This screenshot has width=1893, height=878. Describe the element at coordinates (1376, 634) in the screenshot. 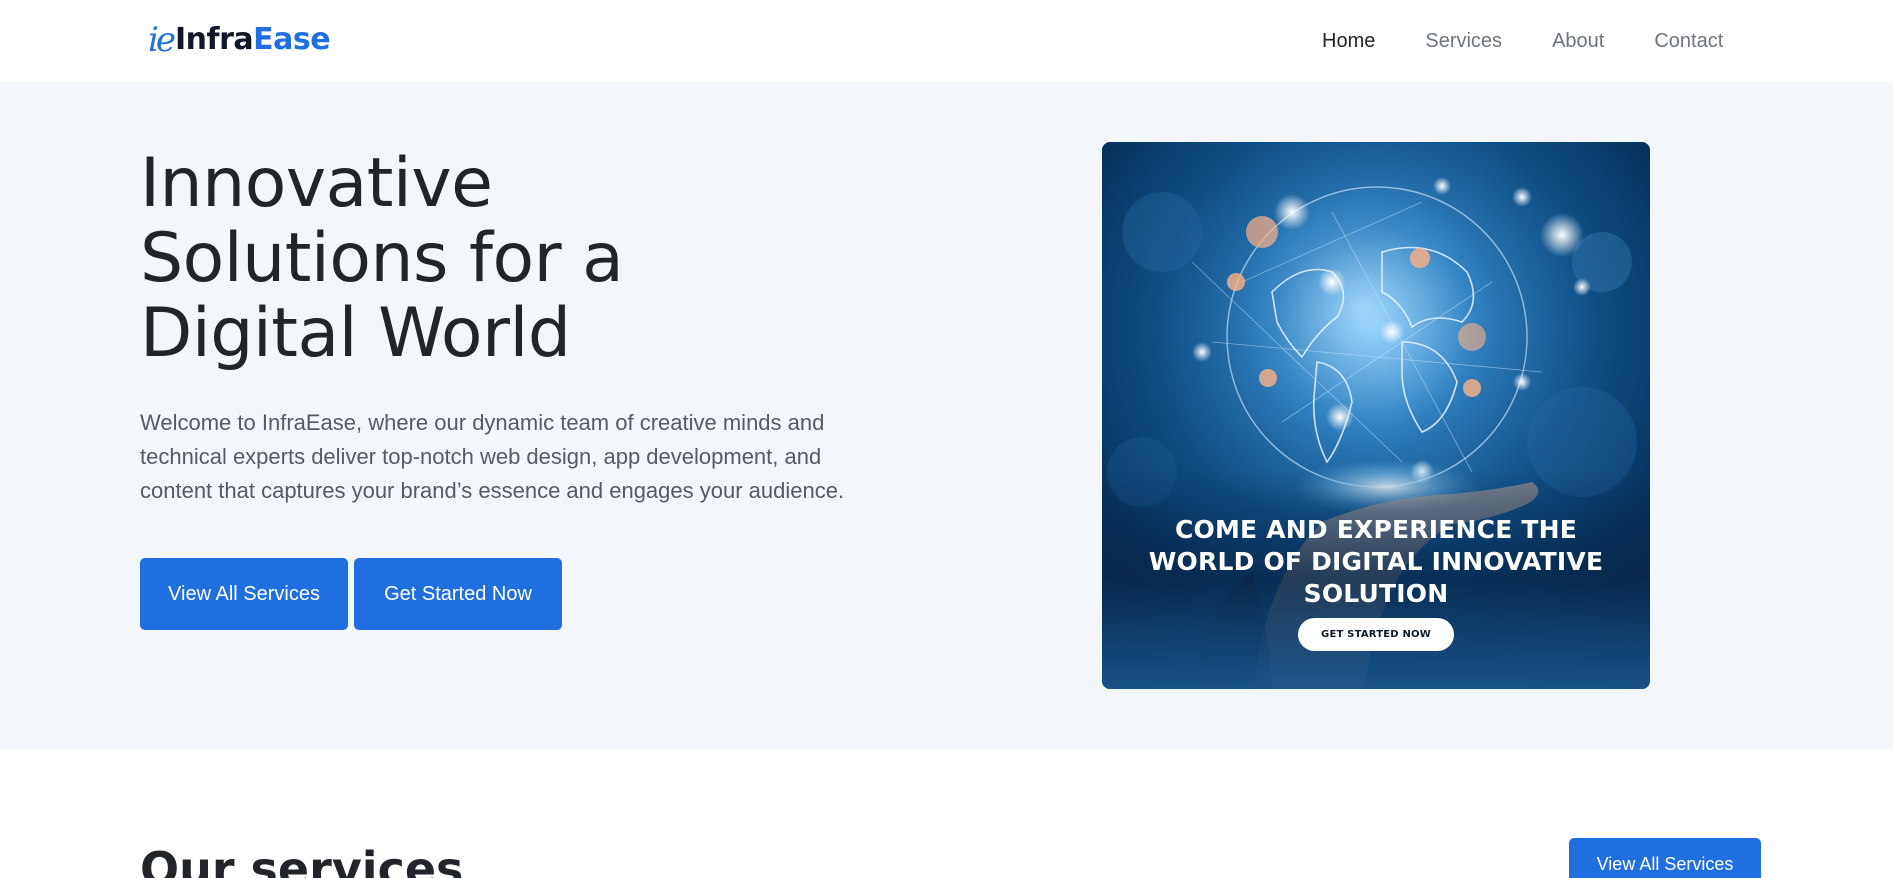

I see `promo-get-started-button: GET STARTED NOW` at that location.